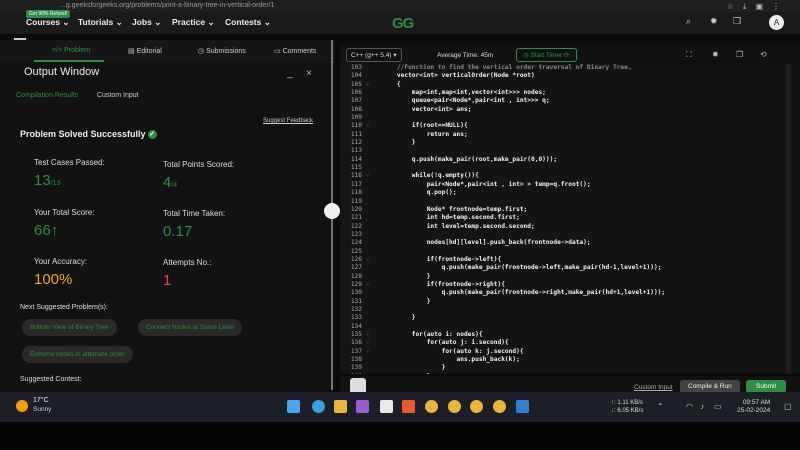 This screenshot has height=450, width=800. What do you see at coordinates (248, 22) in the screenshot?
I see `nav-contests: Contests ⌄` at bounding box center [248, 22].